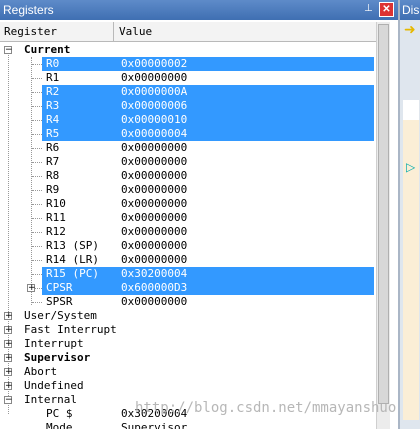 The image size is (420, 429). I want to click on register-row: R12 0x00000000, so click(187, 232).